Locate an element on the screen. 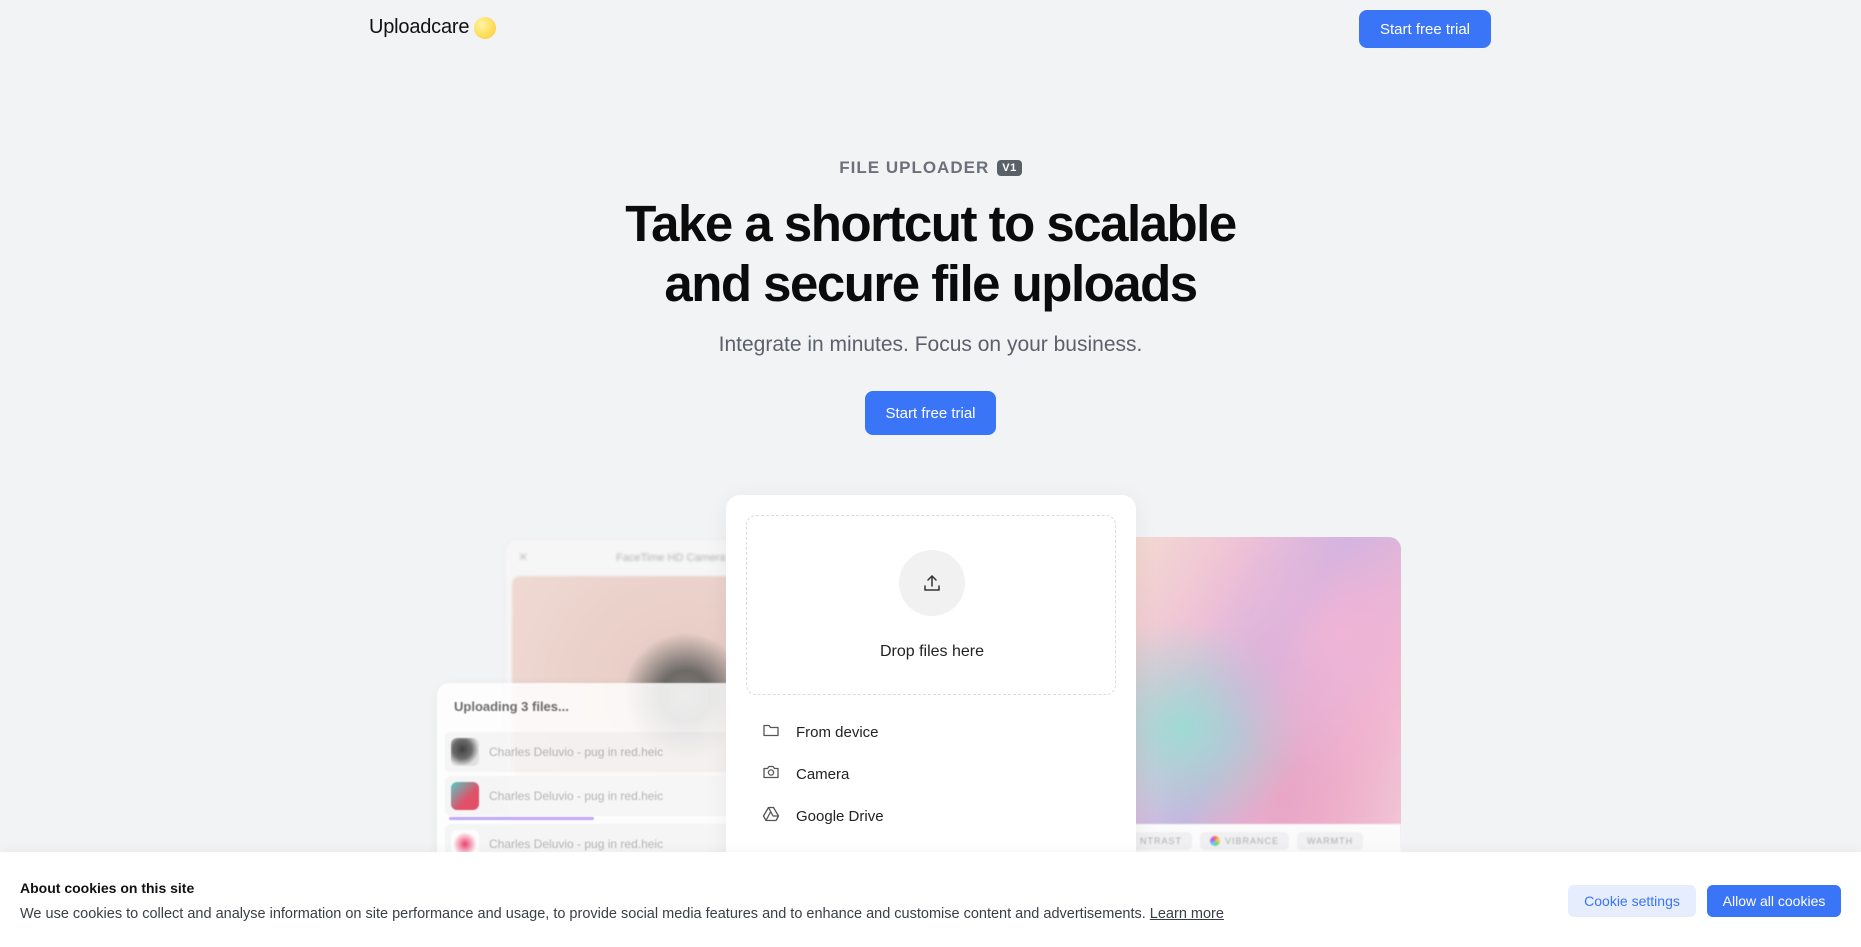  headline-line-1: Take a shortcut to scalable is located at coordinates (931, 223).